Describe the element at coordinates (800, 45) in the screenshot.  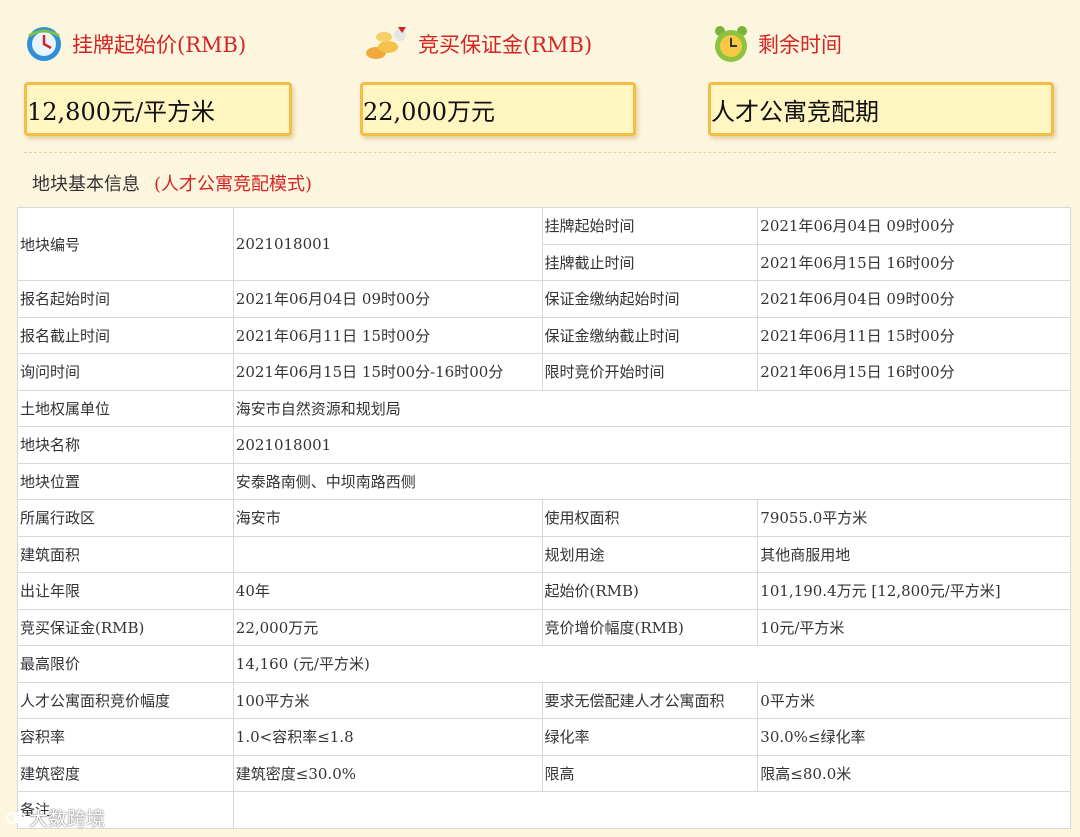
I see `time-label: 剩余时间` at that location.